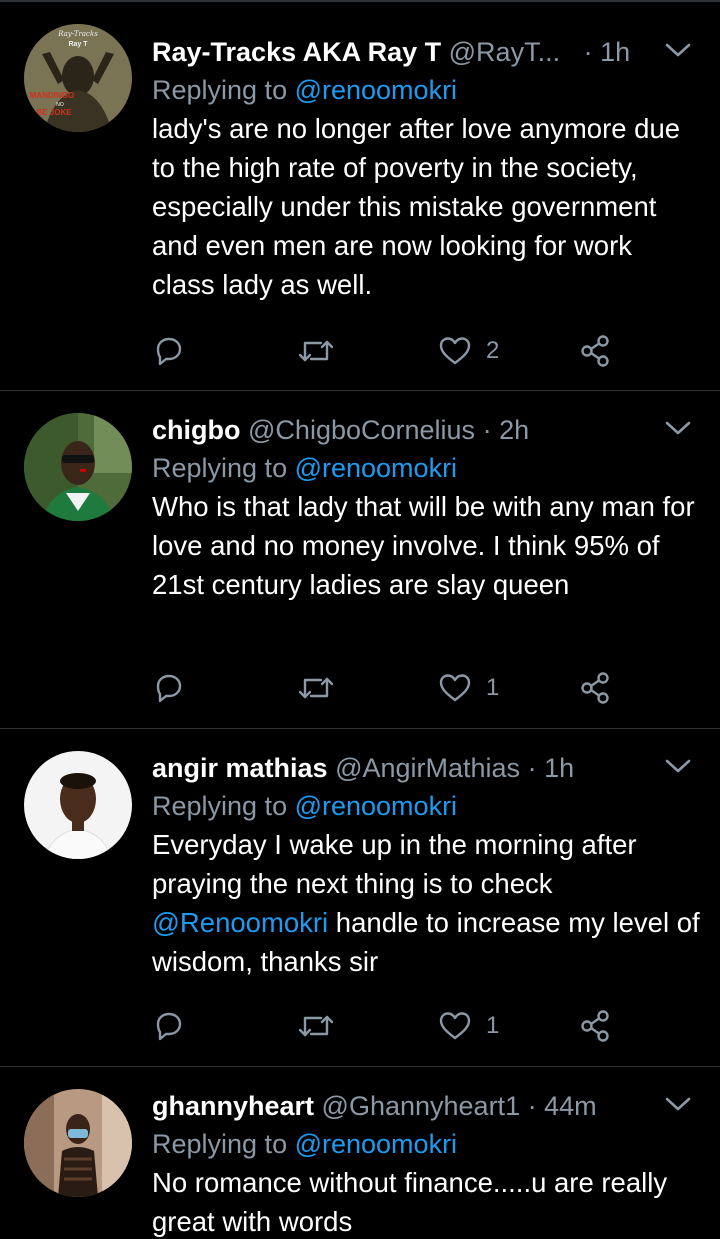  I want to click on timestamp: 2h, so click(514, 430).